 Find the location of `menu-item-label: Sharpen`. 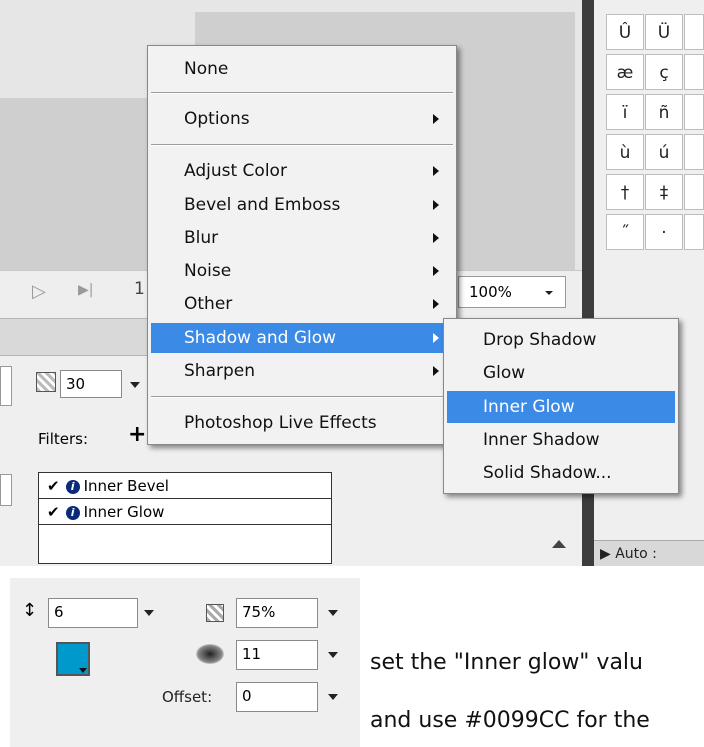

menu-item-label: Sharpen is located at coordinates (219, 371).